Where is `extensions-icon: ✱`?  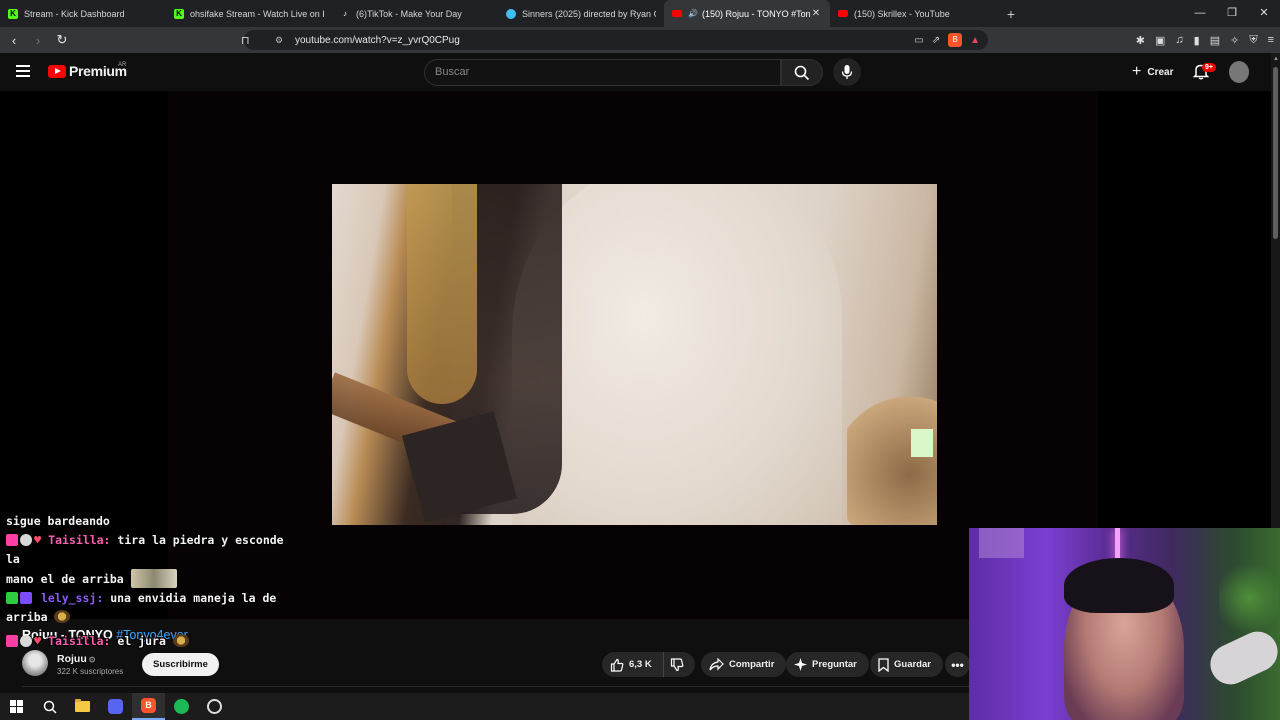 extensions-icon: ✱ is located at coordinates (1140, 40).